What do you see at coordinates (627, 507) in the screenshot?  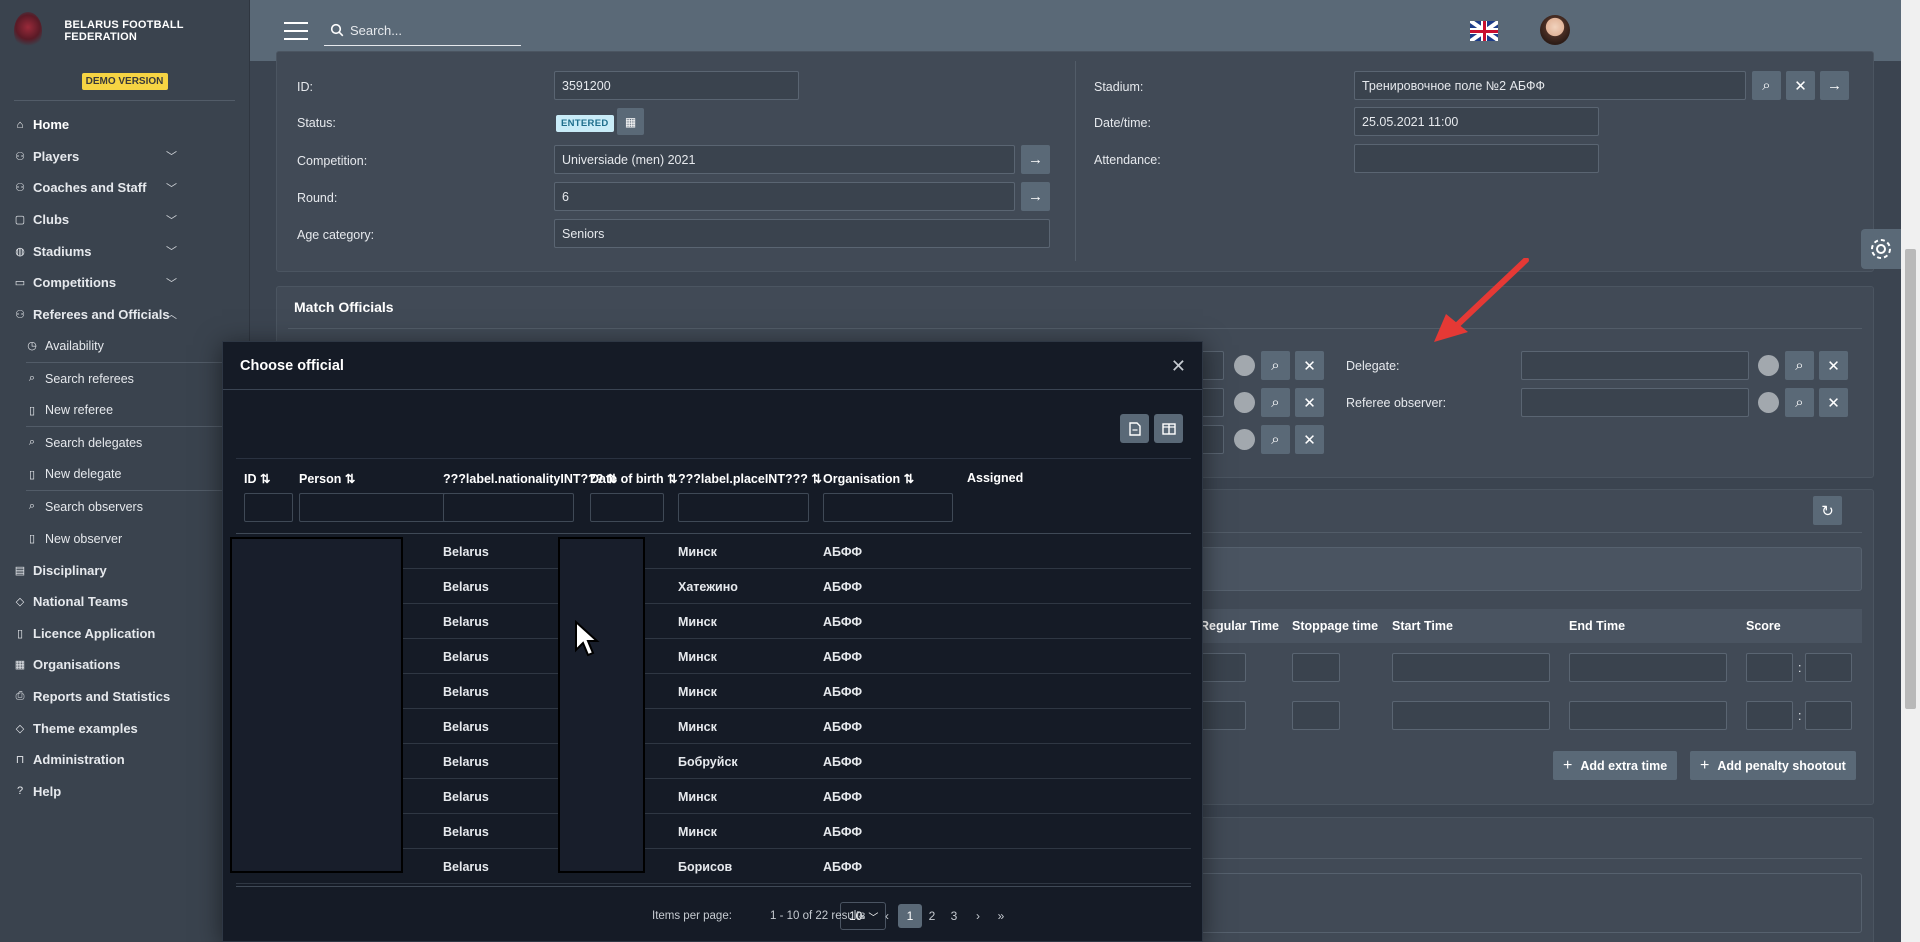 I see `filter-date-of-birth-input` at bounding box center [627, 507].